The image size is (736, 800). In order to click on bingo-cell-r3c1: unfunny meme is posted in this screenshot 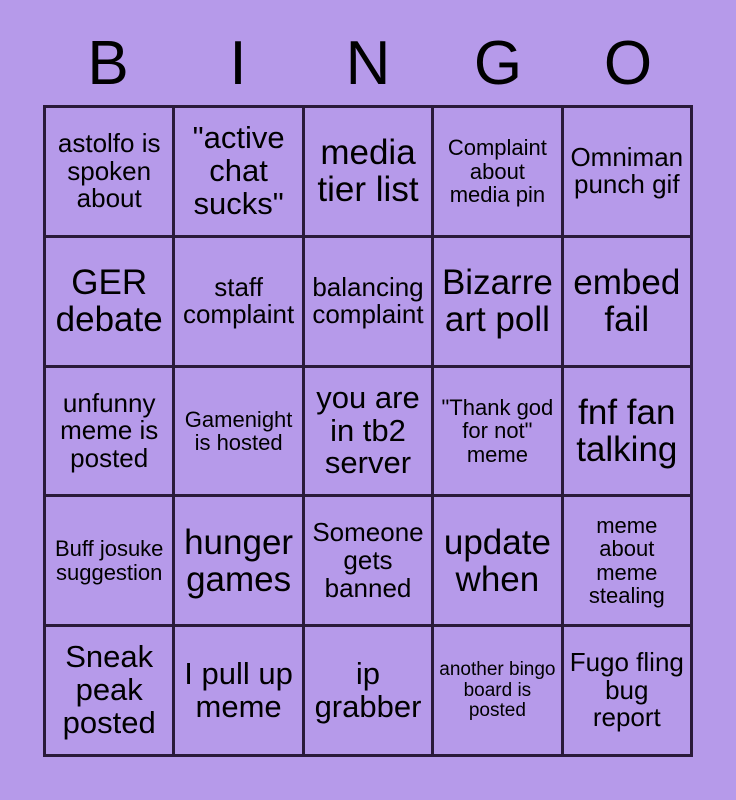, I will do `click(111, 432)`.